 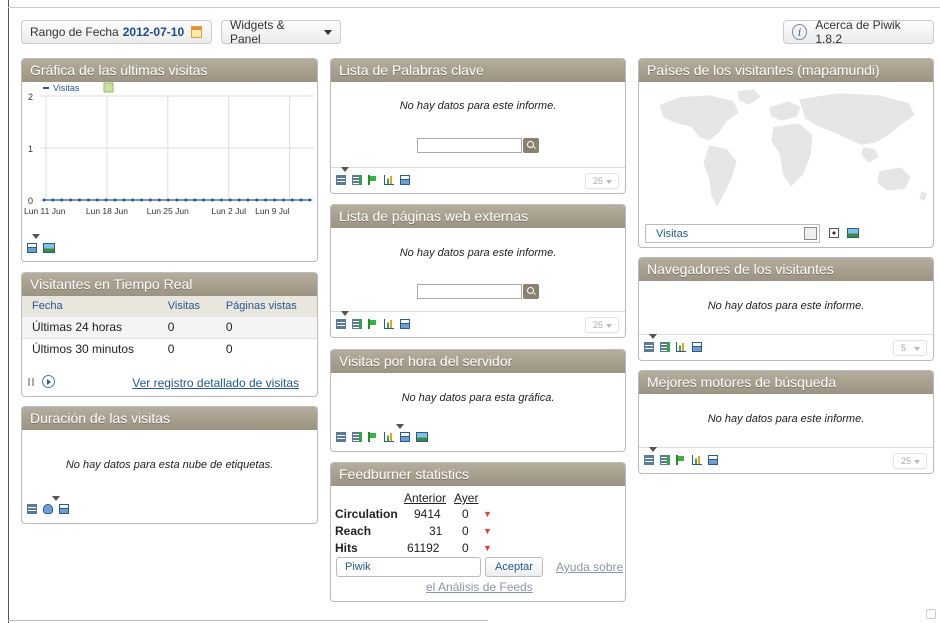 I want to click on accept-button: Aceptar, so click(x=514, y=567).